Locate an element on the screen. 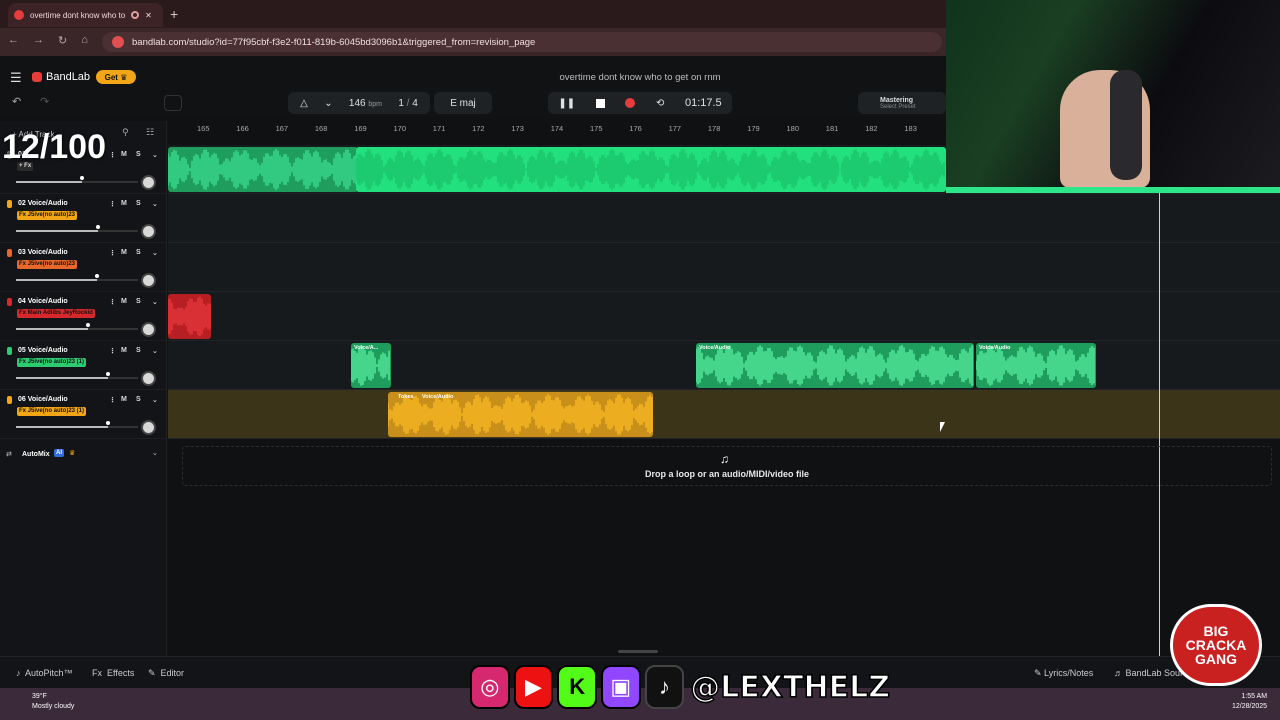 The height and width of the screenshot is (720, 1280). playhead is located at coordinates (1159, 422).